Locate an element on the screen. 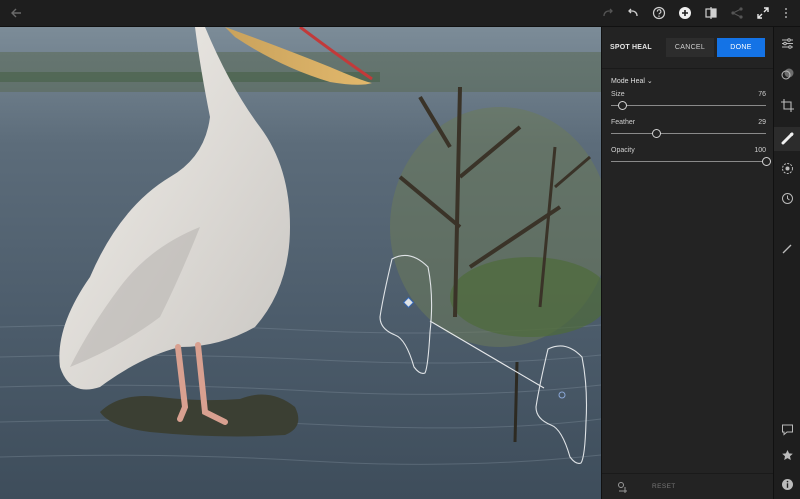 This screenshot has height=499, width=800. reset-button: RESET is located at coordinates (664, 486).